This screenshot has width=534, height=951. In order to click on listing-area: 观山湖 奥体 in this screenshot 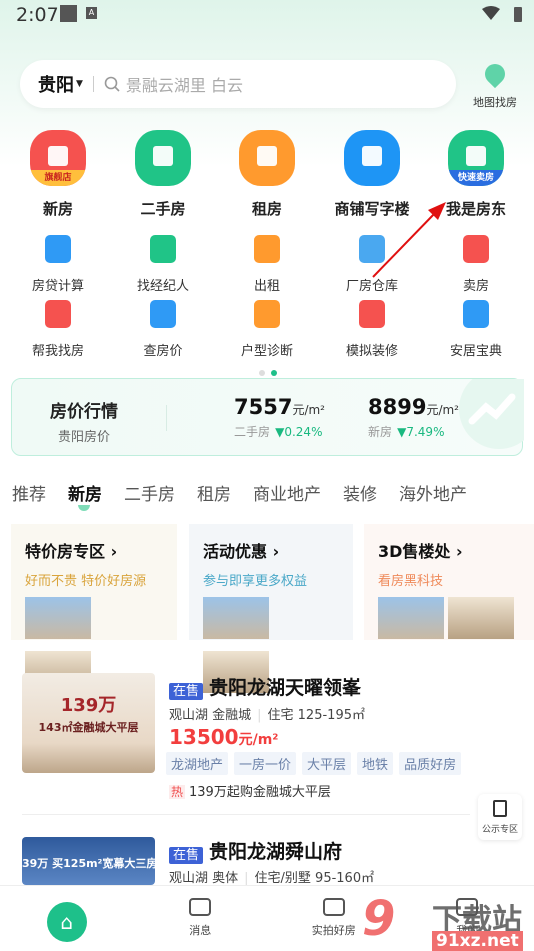, I will do `click(203, 878)`.